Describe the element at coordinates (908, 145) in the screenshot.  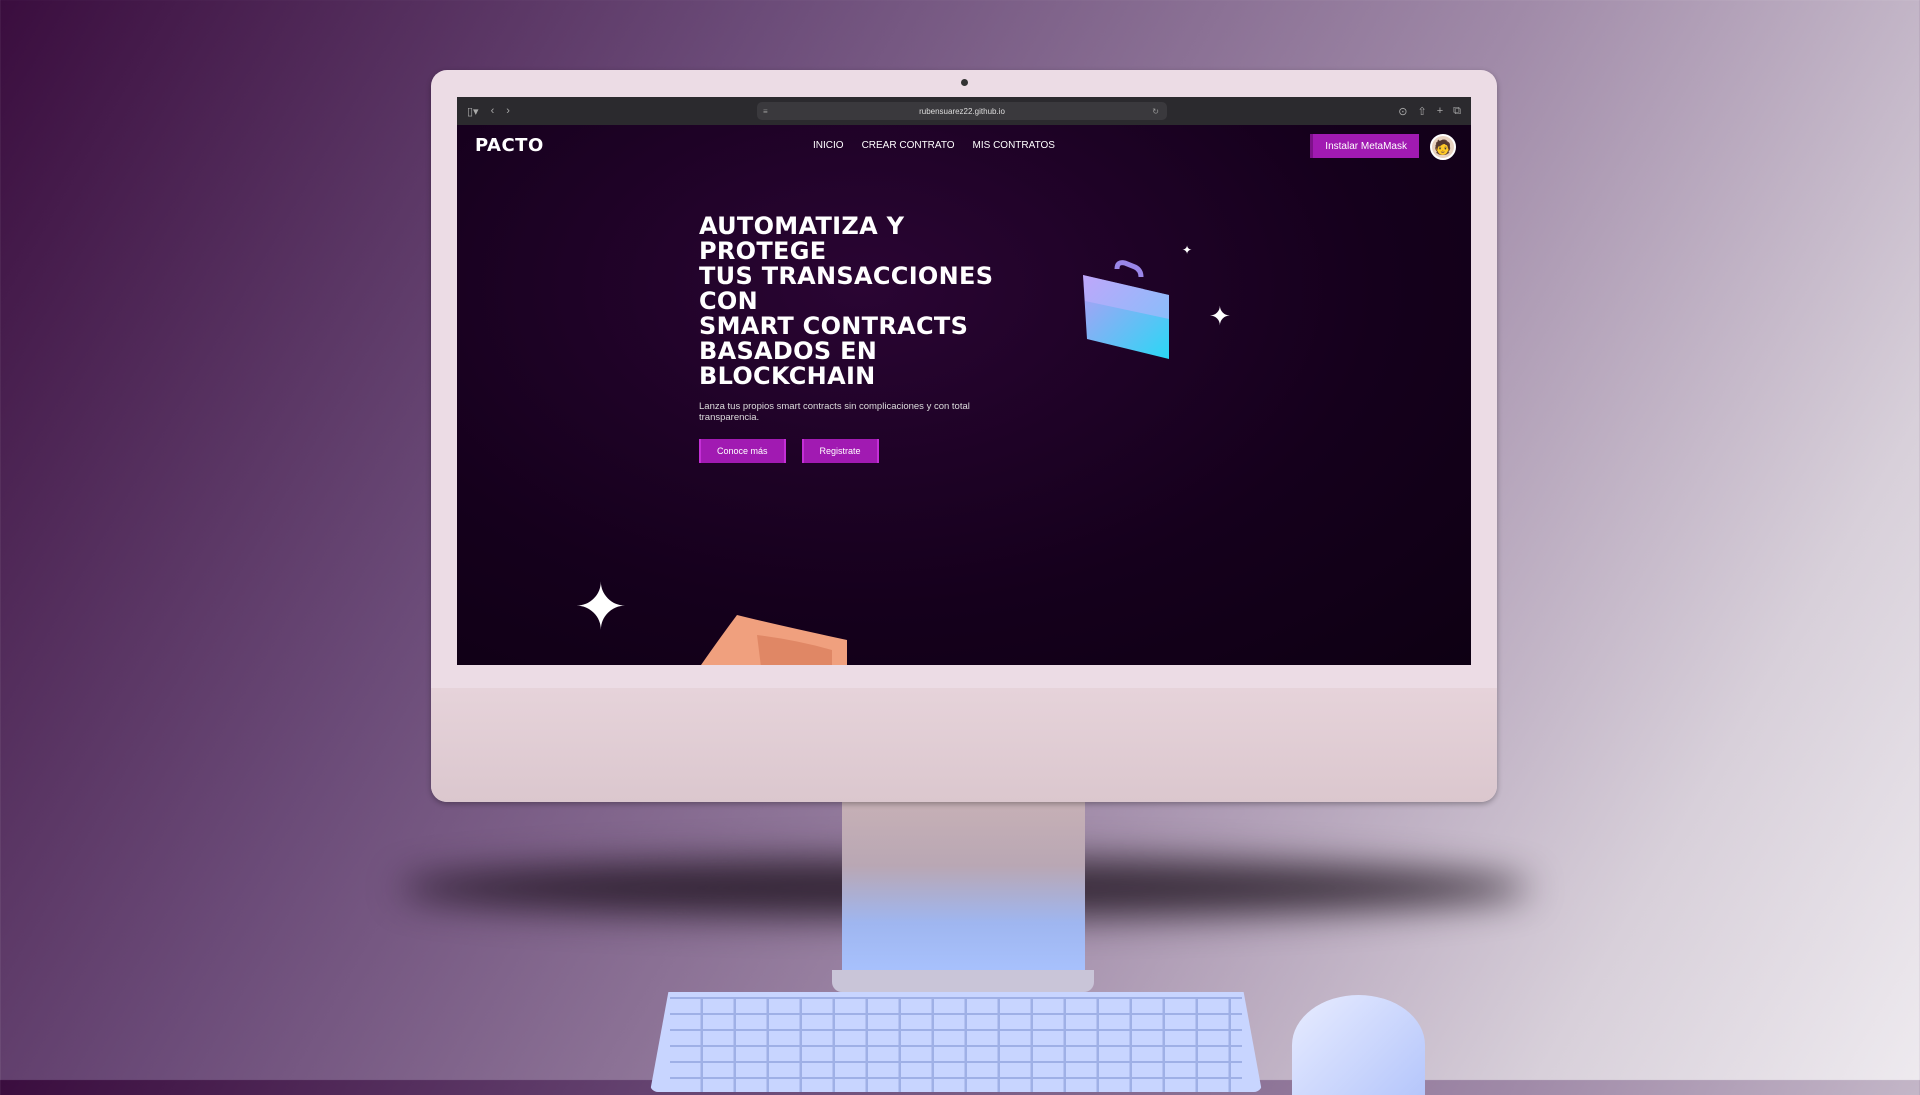
I see `nav-crear-contrato: CREAR CONTRATO` at that location.